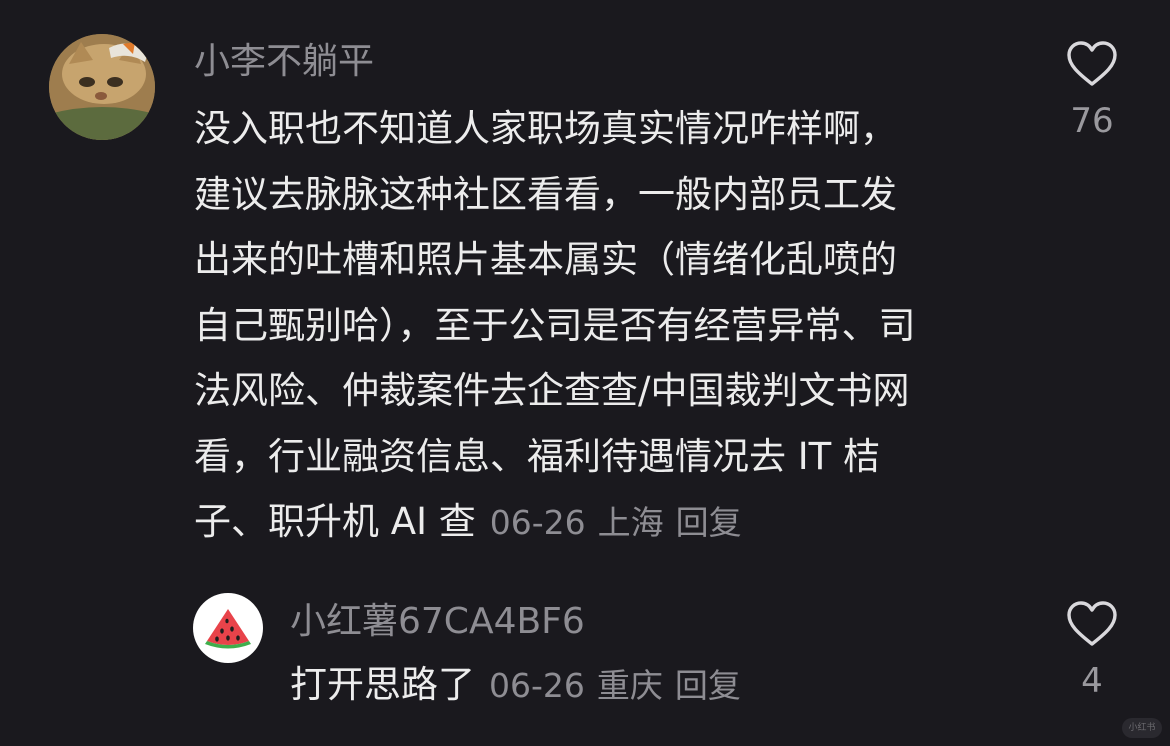 The width and height of the screenshot is (1170, 746). I want to click on username: 小李不躺平, so click(284, 62).